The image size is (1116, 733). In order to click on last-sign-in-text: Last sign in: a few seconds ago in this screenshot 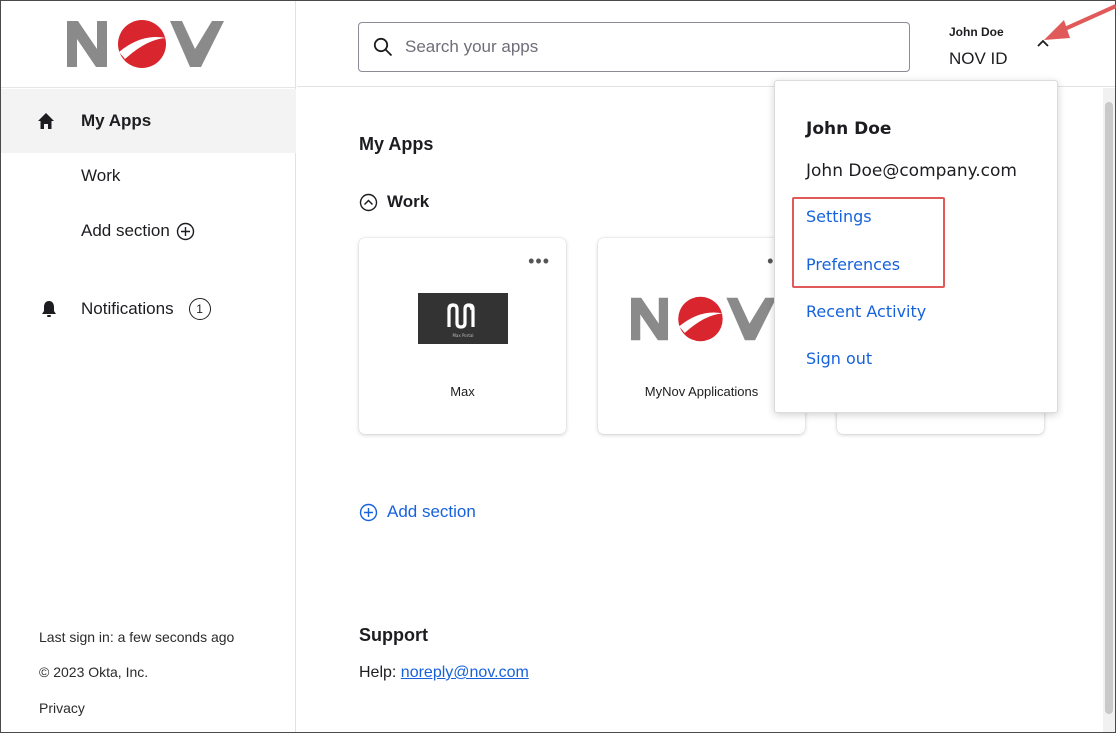, I will do `click(137, 637)`.